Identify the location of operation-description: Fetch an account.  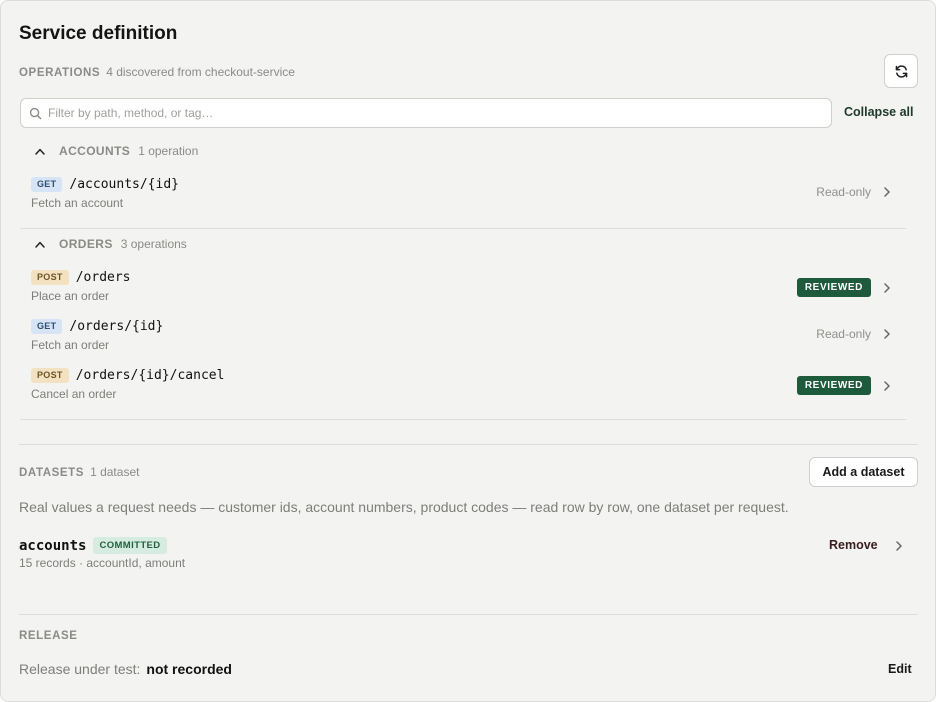
(77, 203).